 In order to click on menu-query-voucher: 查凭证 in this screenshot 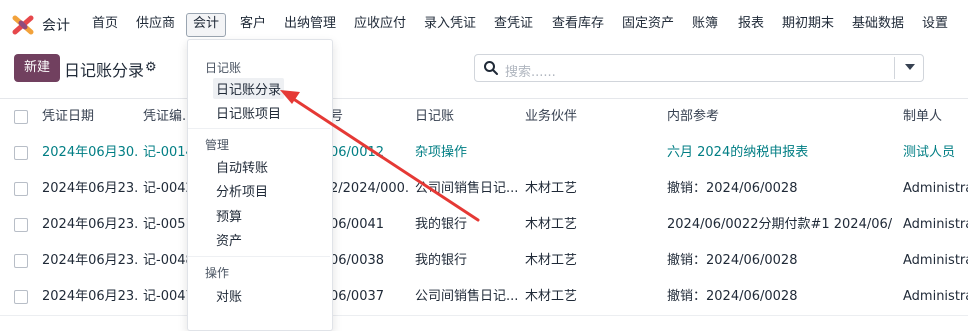, I will do `click(513, 24)`.